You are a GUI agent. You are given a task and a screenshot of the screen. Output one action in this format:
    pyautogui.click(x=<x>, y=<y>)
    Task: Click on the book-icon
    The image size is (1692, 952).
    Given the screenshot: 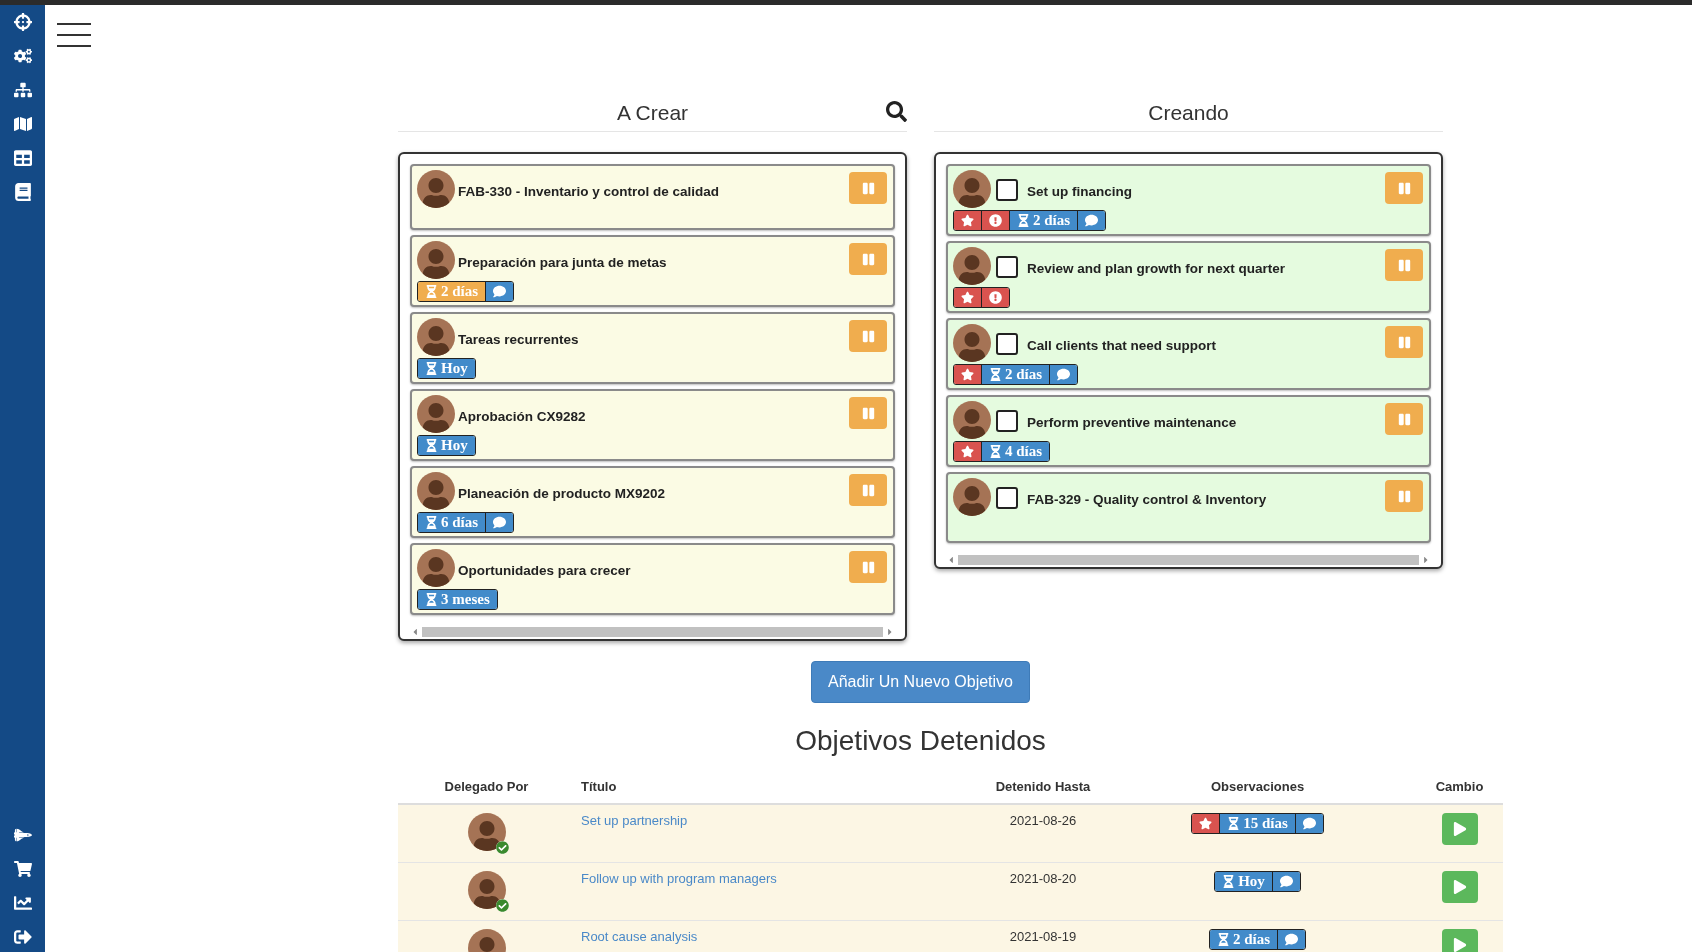 What is the action you would take?
    pyautogui.click(x=22, y=192)
    